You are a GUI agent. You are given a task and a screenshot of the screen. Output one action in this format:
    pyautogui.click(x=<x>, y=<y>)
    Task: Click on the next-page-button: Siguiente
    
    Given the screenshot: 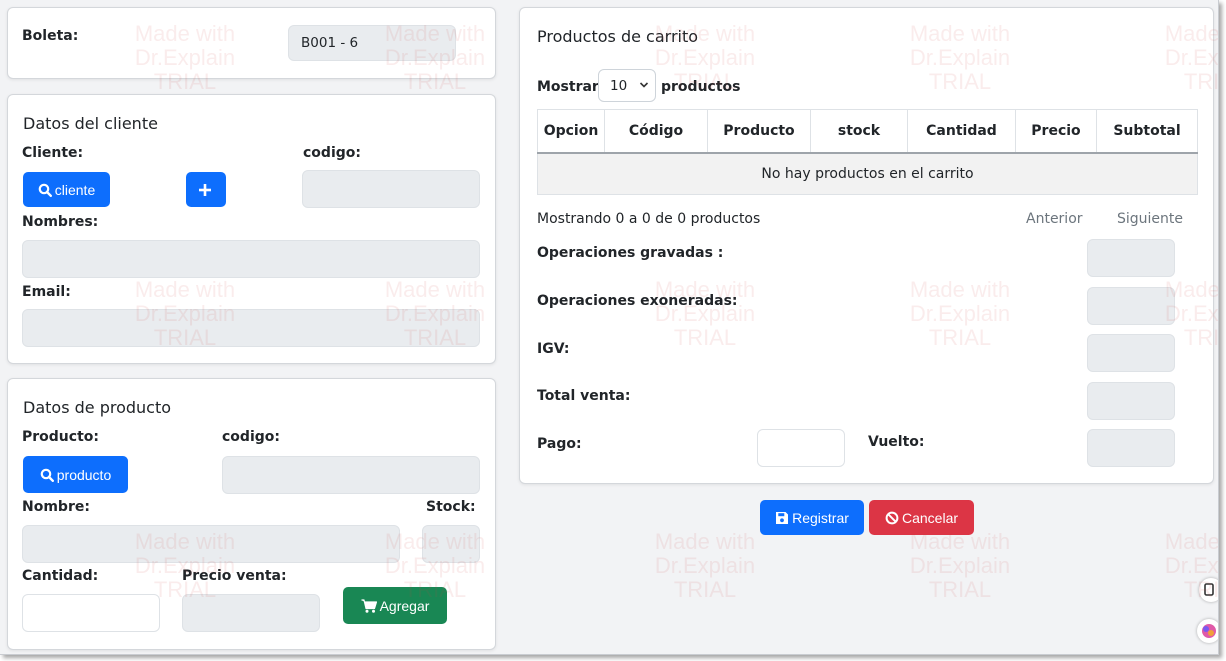 What is the action you would take?
    pyautogui.click(x=1150, y=219)
    